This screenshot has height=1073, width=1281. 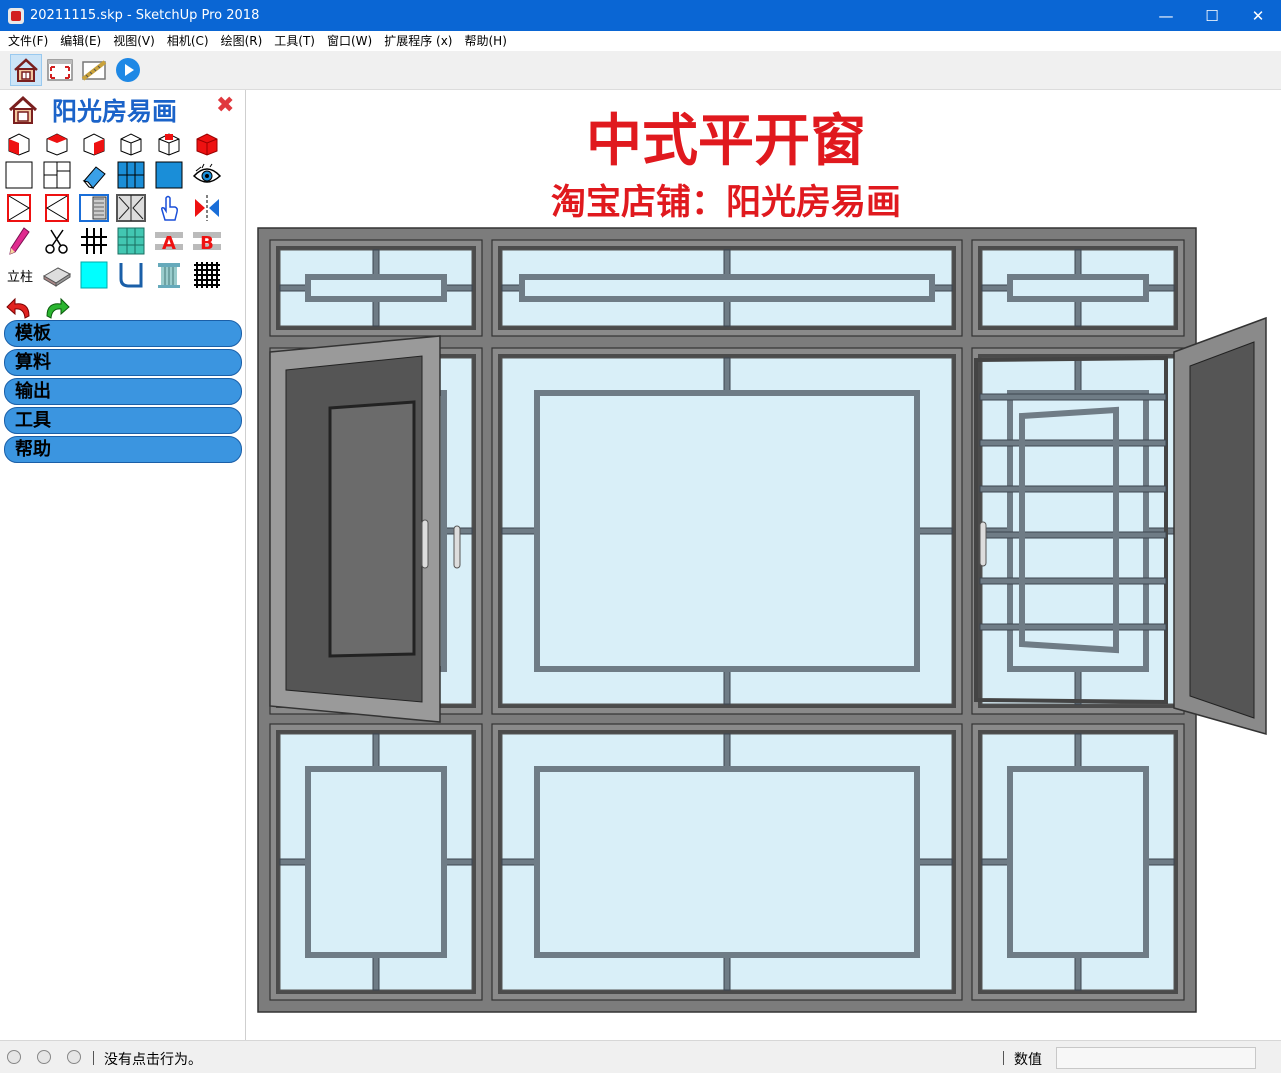 I want to click on menu-extensions: 扩展程序 (x), so click(x=418, y=41).